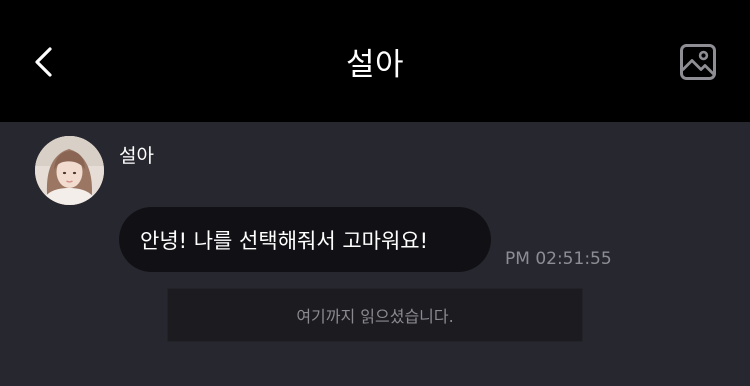 The image size is (750, 386). I want to click on avatar, so click(69, 170).